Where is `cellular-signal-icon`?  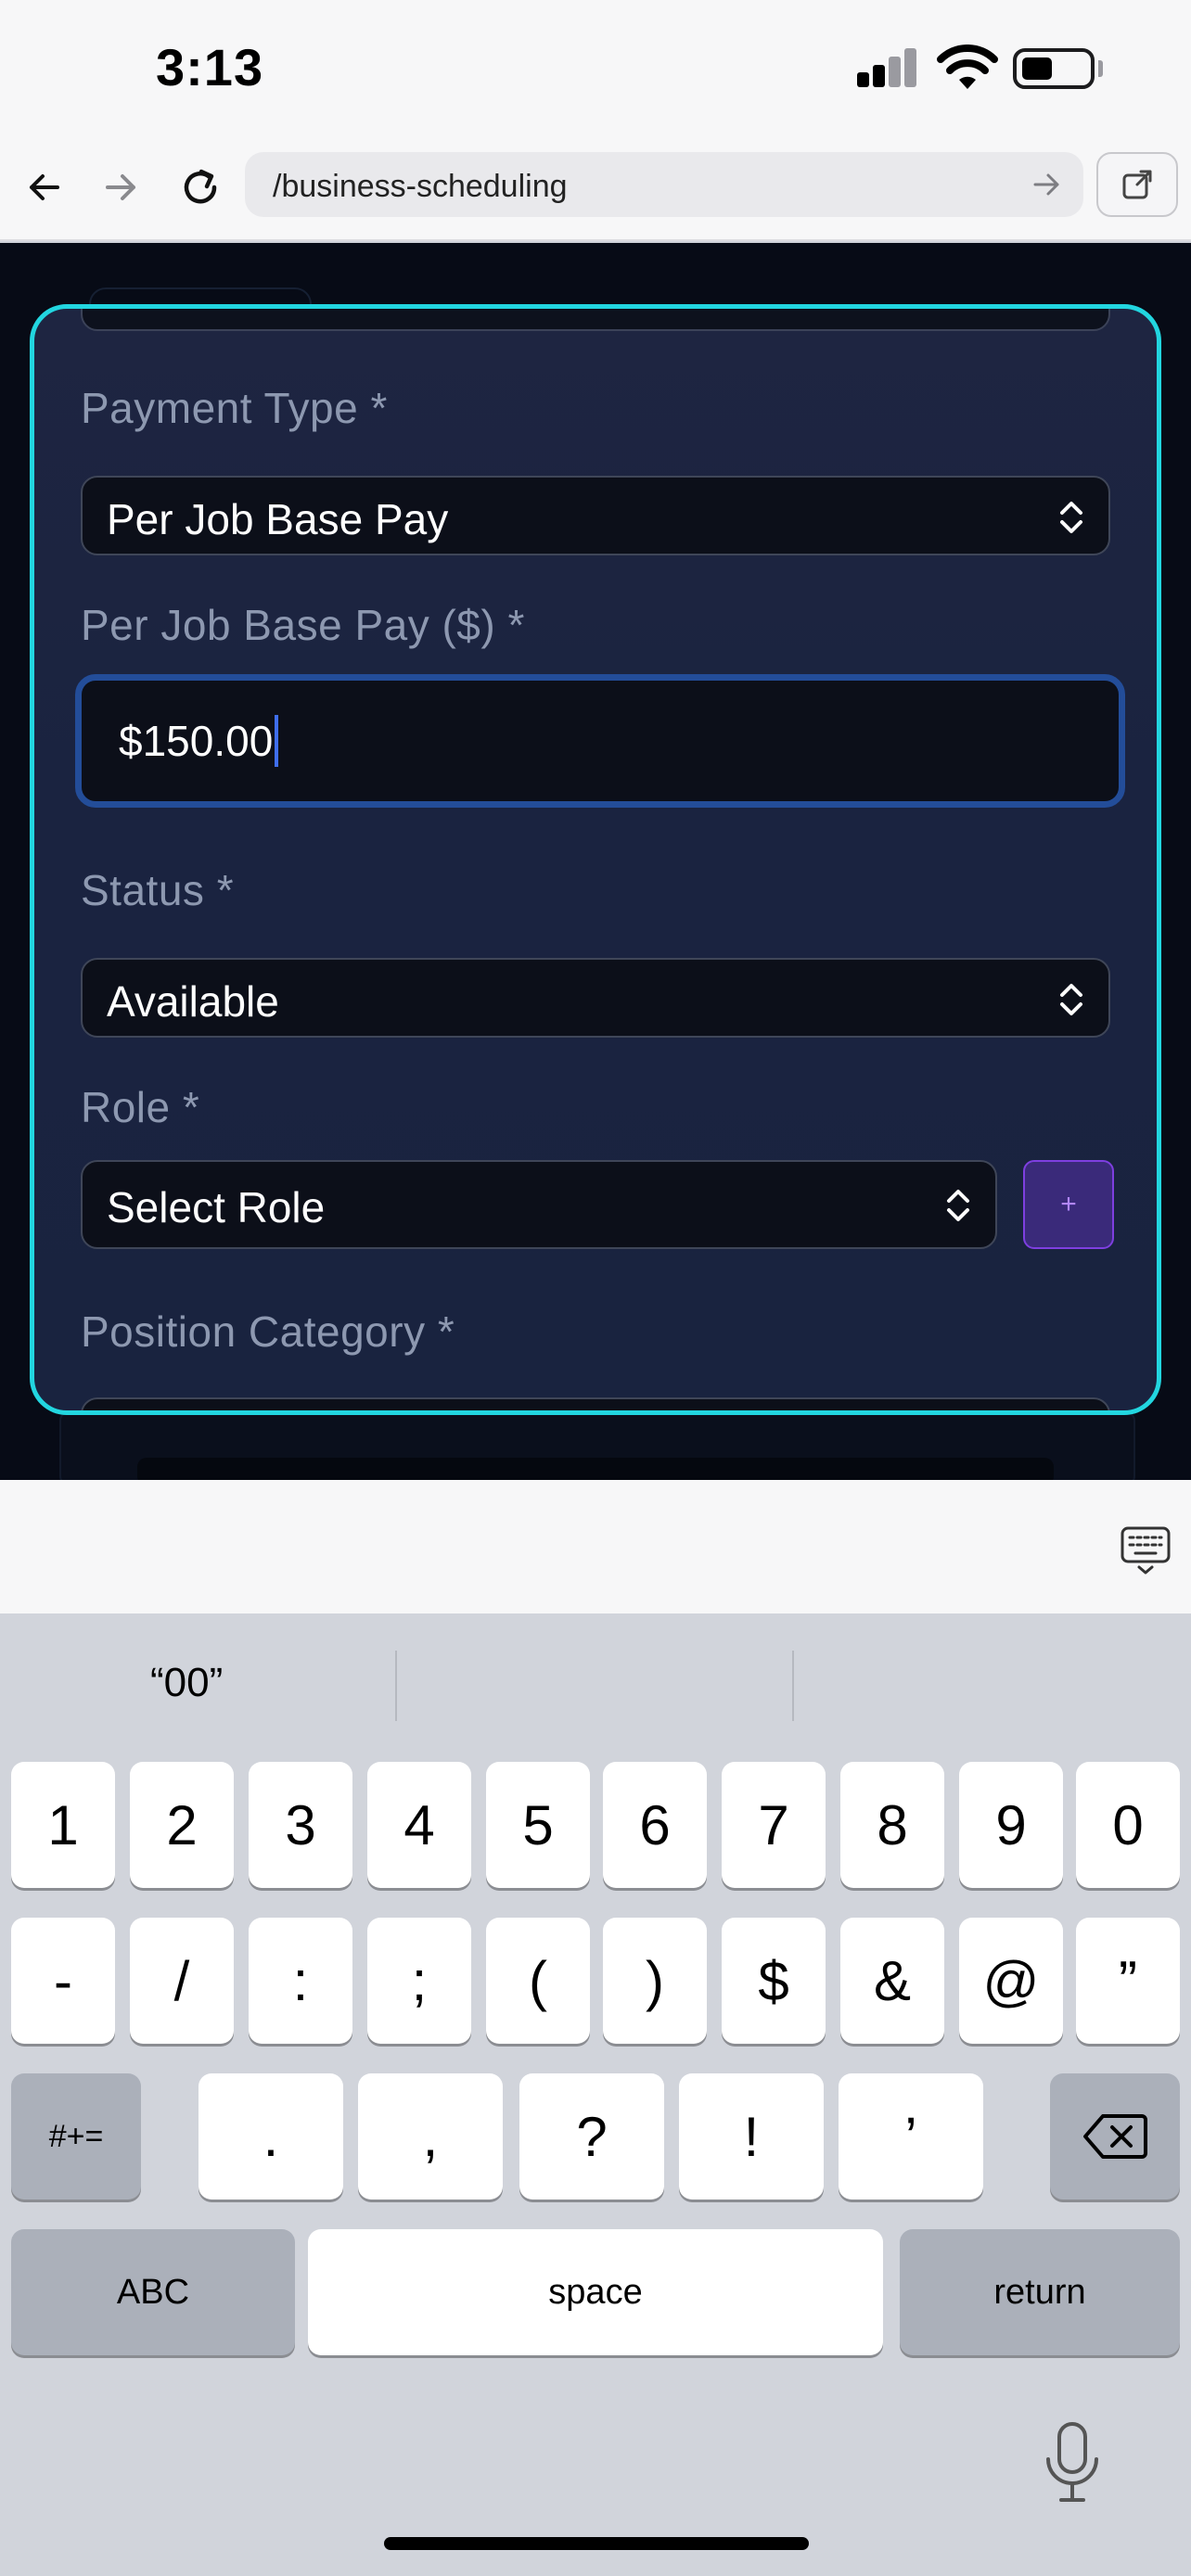
cellular-signal-icon is located at coordinates (887, 66).